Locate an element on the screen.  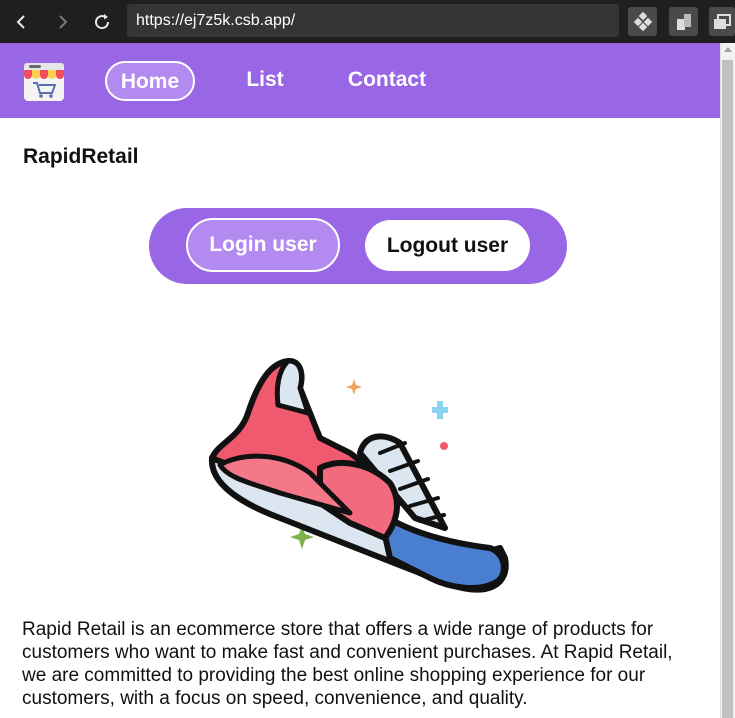
browser-toolbar: https://ej7z5k.csb.app/ is located at coordinates (367, 21).